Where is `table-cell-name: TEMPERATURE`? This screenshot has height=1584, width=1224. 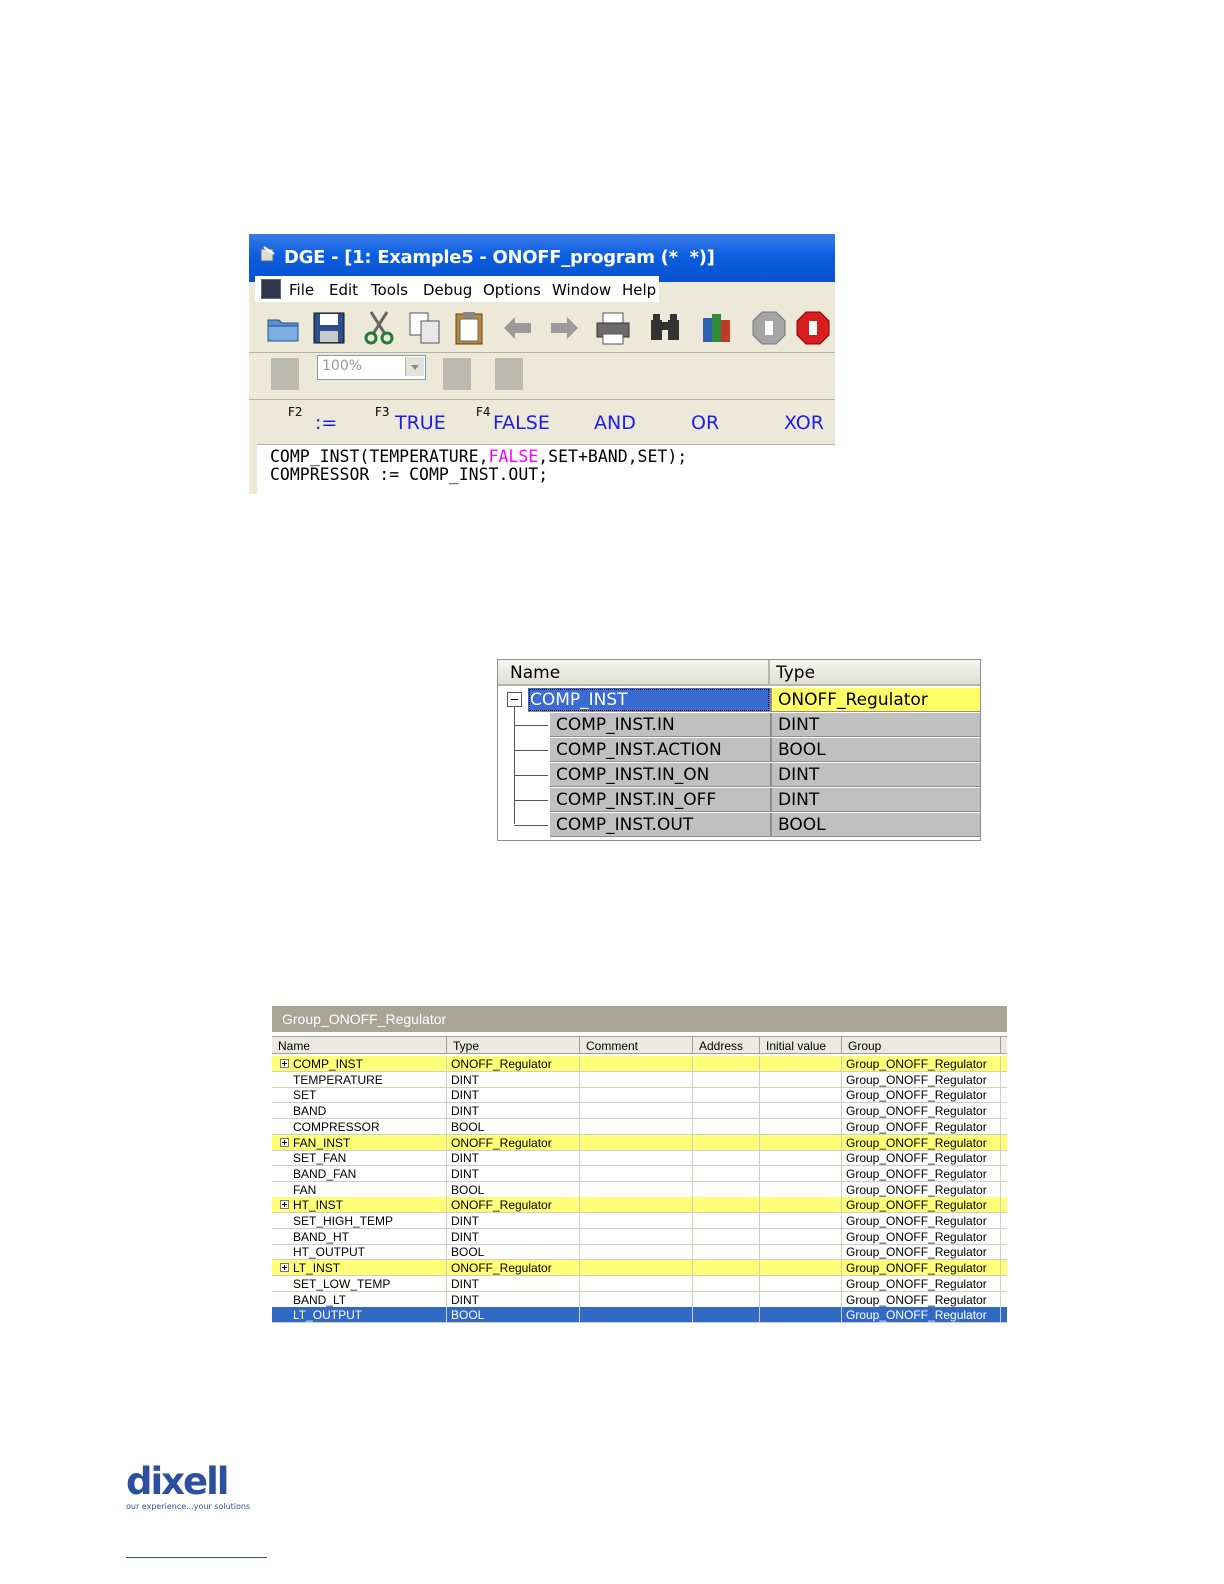
table-cell-name: TEMPERATURE is located at coordinates (359, 1079).